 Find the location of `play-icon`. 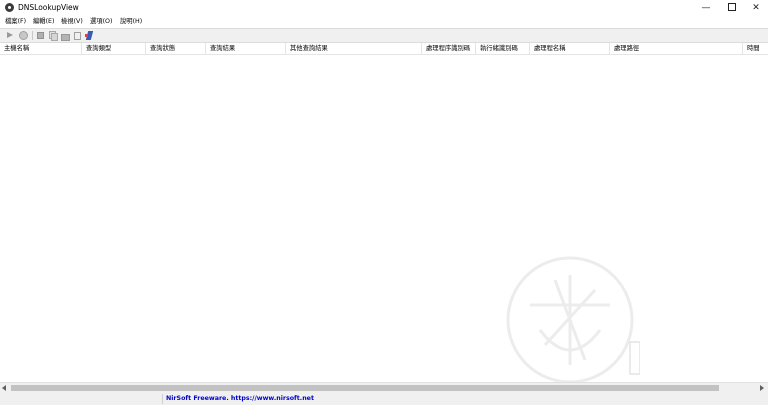

play-icon is located at coordinates (10, 35).